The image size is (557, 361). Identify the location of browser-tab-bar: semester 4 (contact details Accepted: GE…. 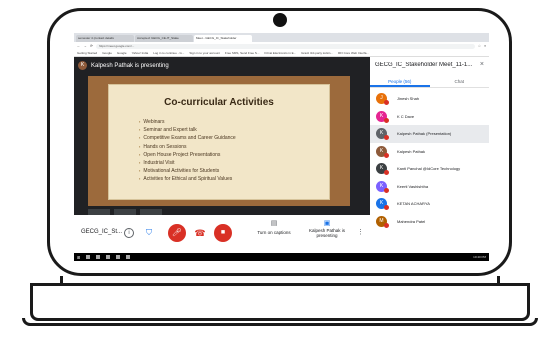
(281, 37).